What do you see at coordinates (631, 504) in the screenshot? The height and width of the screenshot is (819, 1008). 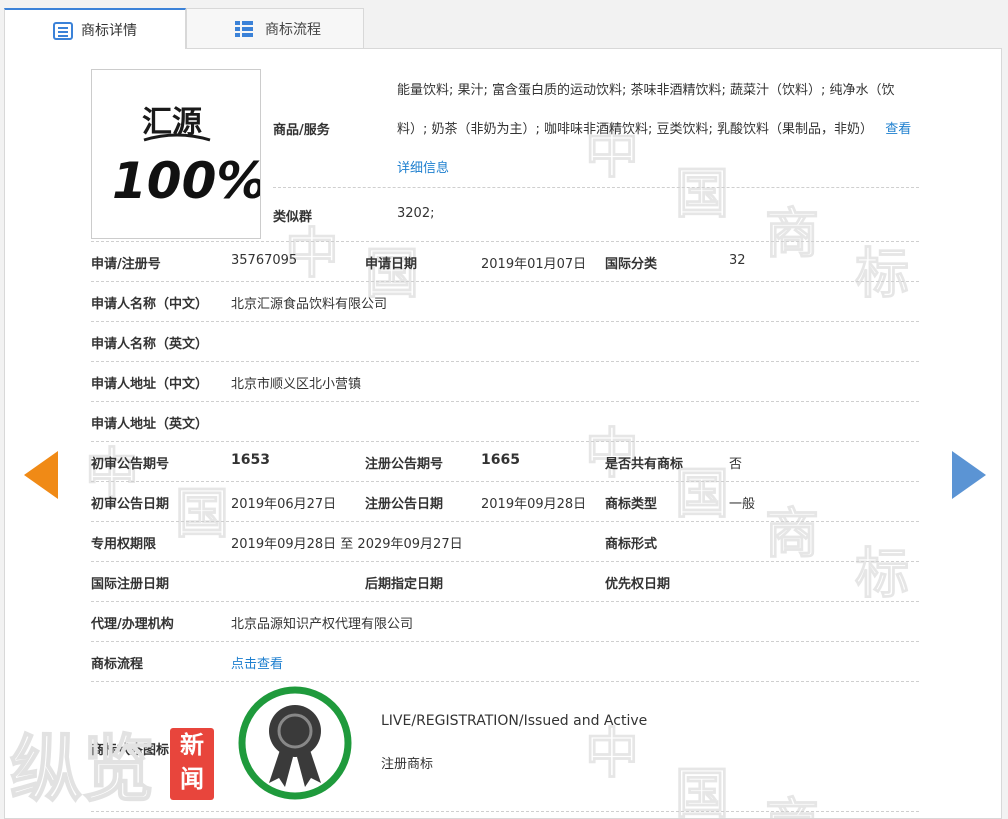 I see `tm-type-label: 商标类型` at bounding box center [631, 504].